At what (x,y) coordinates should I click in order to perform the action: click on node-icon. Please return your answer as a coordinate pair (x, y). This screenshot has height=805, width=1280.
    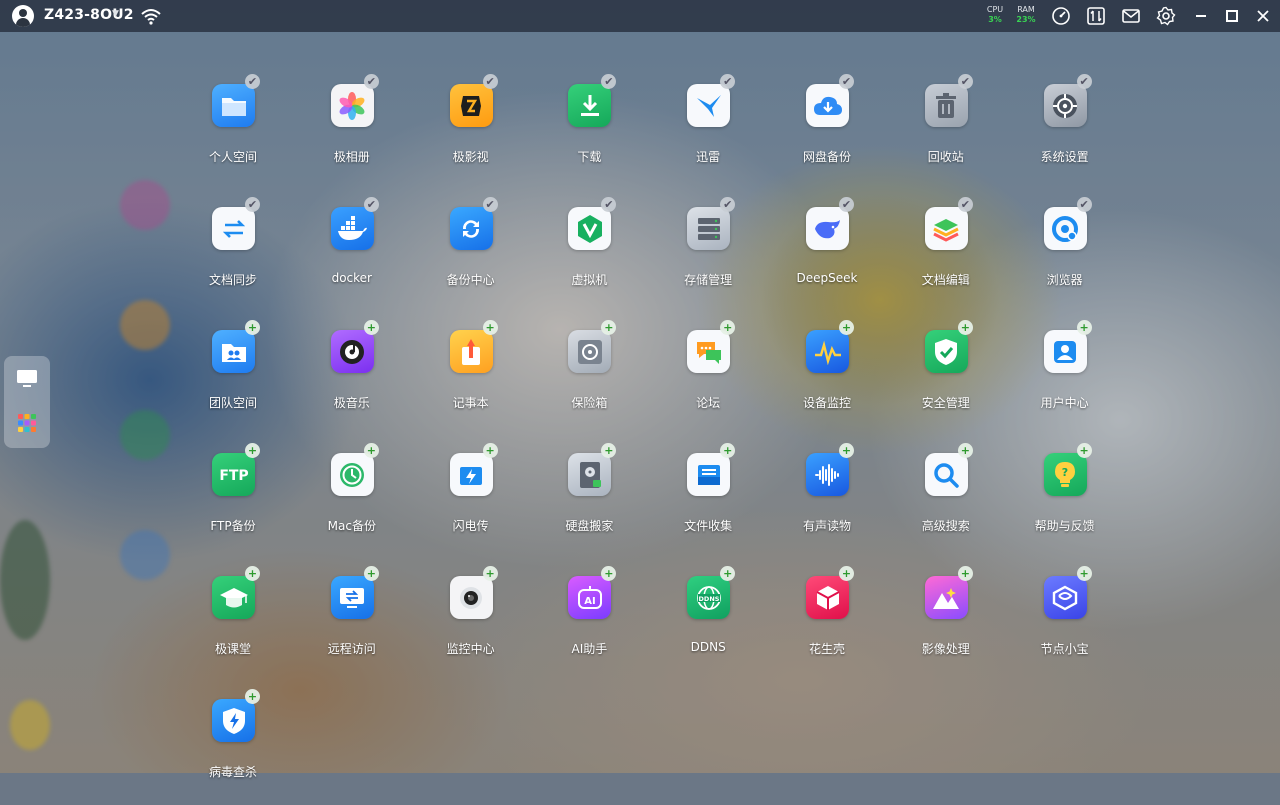
    Looking at the image, I should click on (1065, 597).